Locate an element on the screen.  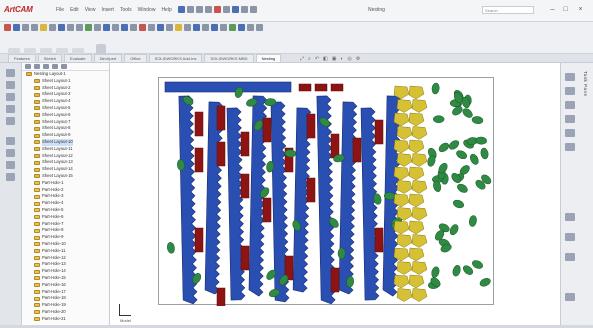
custom-properties-icon is located at coordinates (570, 147).